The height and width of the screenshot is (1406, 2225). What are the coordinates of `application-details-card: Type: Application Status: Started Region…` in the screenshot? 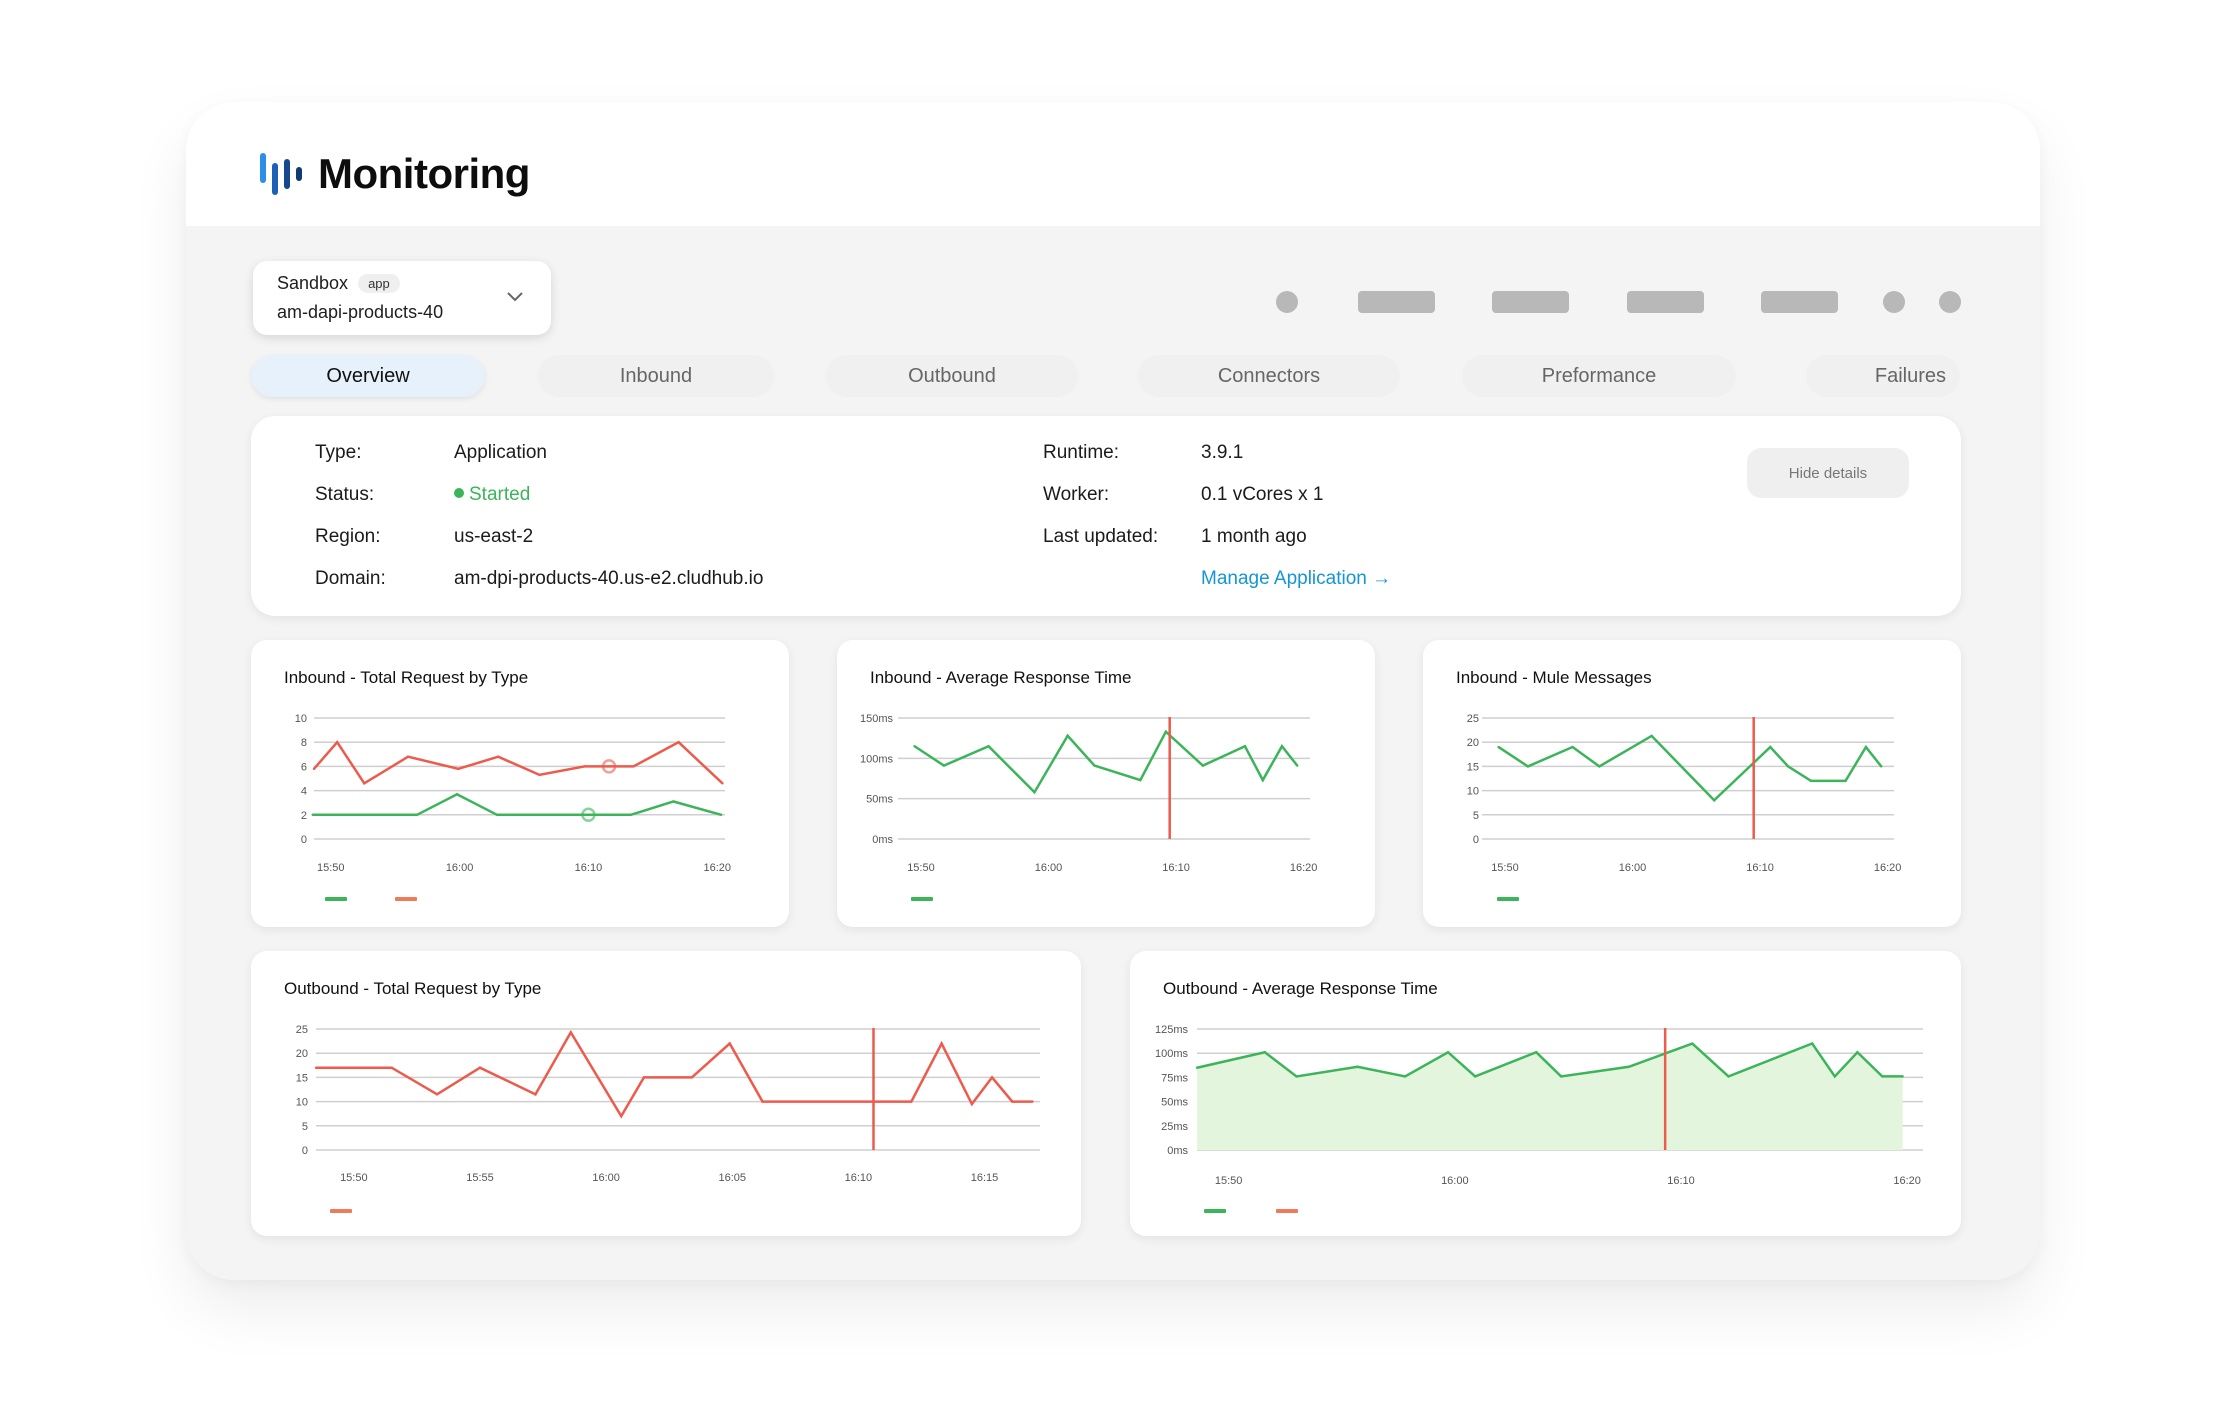 It's located at (1106, 516).